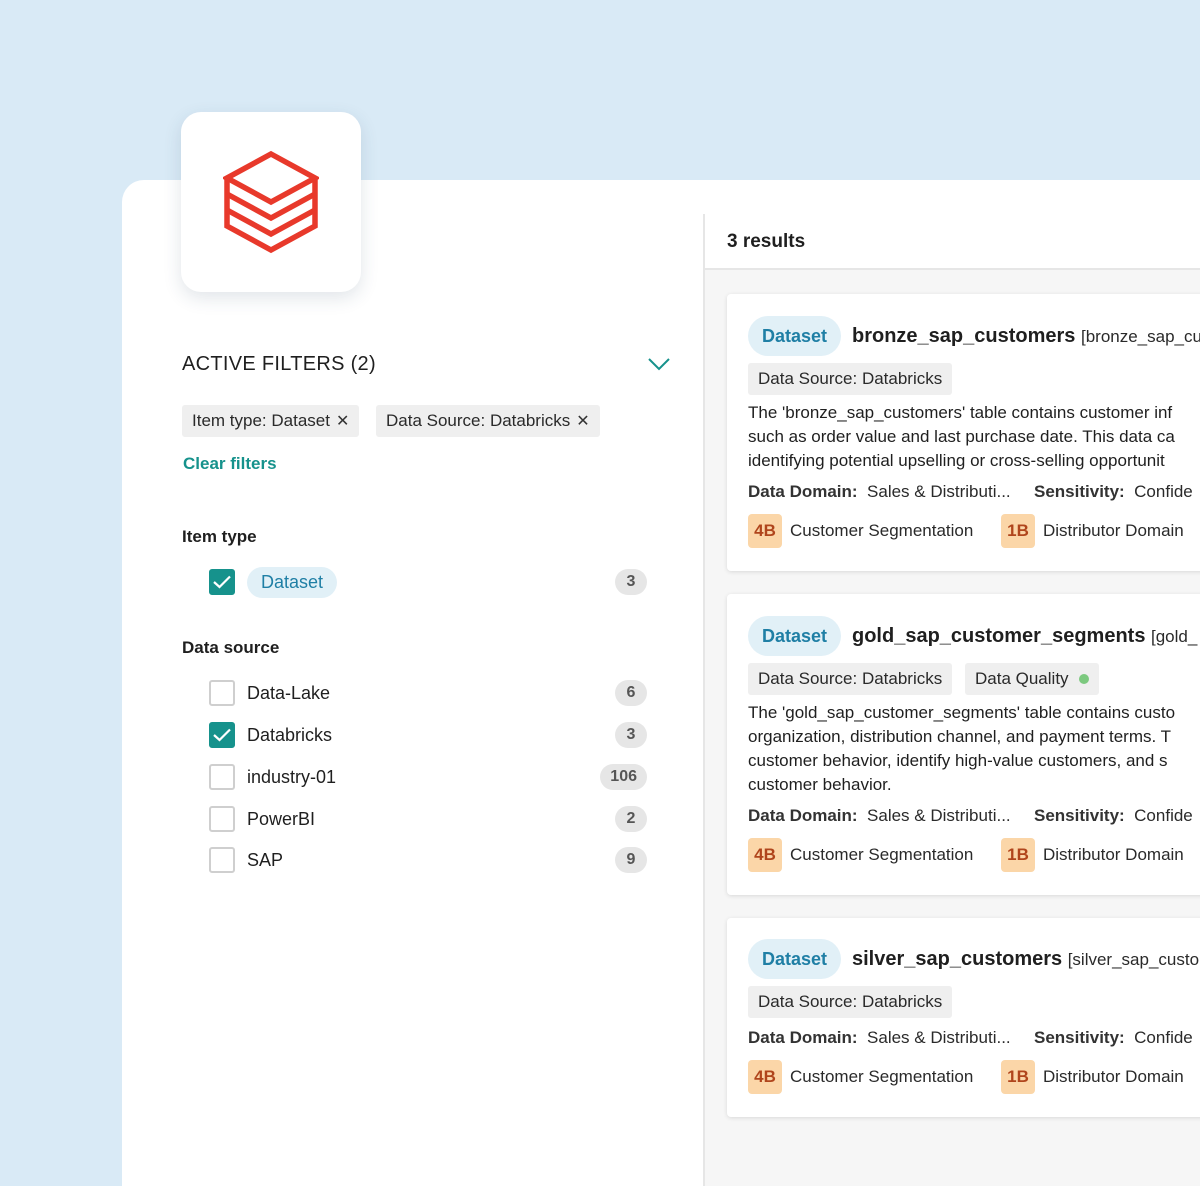 The height and width of the screenshot is (1186, 1200). What do you see at coordinates (1022, 678) in the screenshot?
I see `tag-label: Data Quality` at bounding box center [1022, 678].